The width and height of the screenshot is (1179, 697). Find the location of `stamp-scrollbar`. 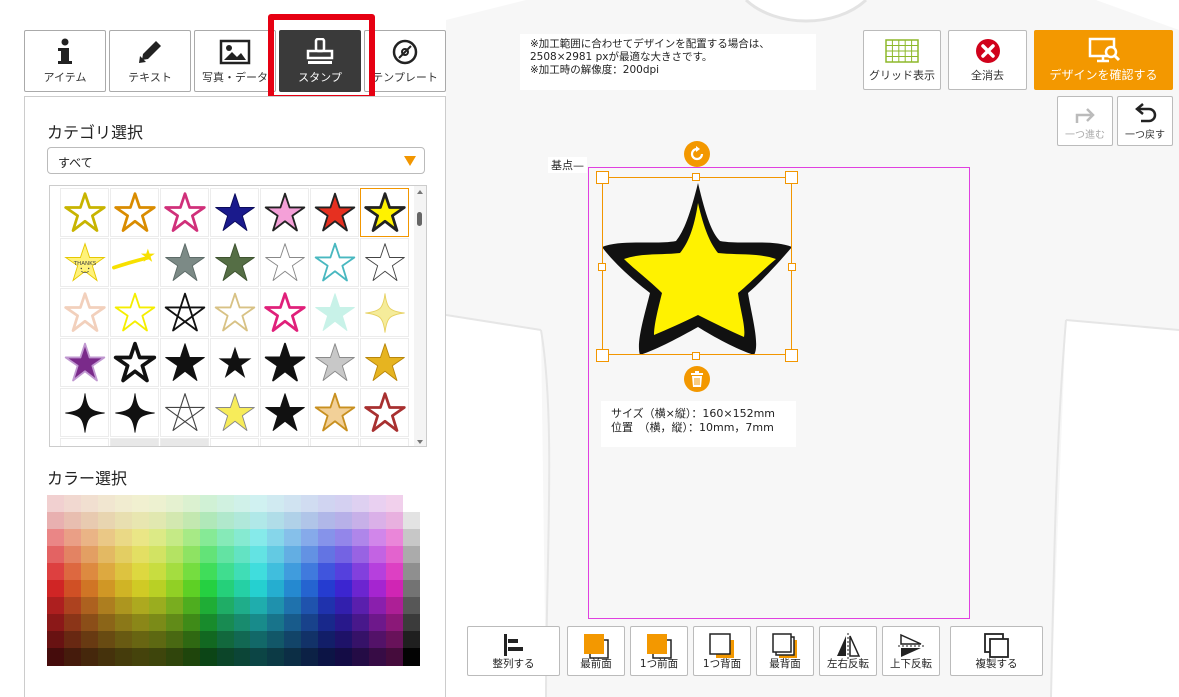

stamp-scrollbar is located at coordinates (420, 316).